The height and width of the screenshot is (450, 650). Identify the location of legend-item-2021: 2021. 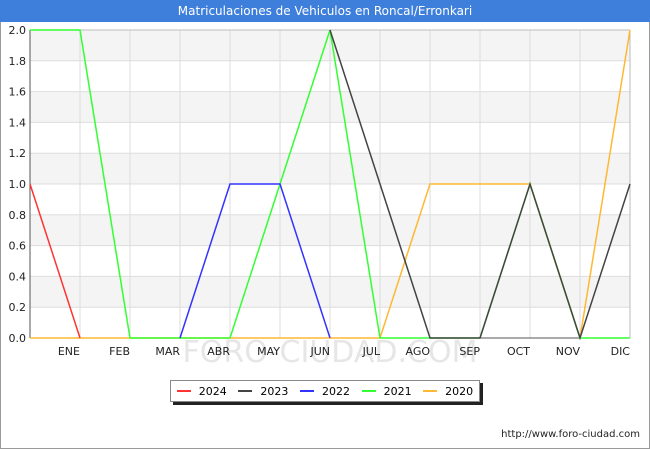
(386, 391).